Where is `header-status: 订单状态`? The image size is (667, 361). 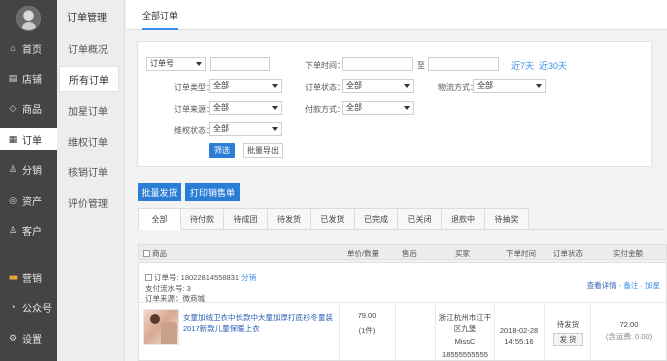 header-status: 订单状态 is located at coordinates (568, 253).